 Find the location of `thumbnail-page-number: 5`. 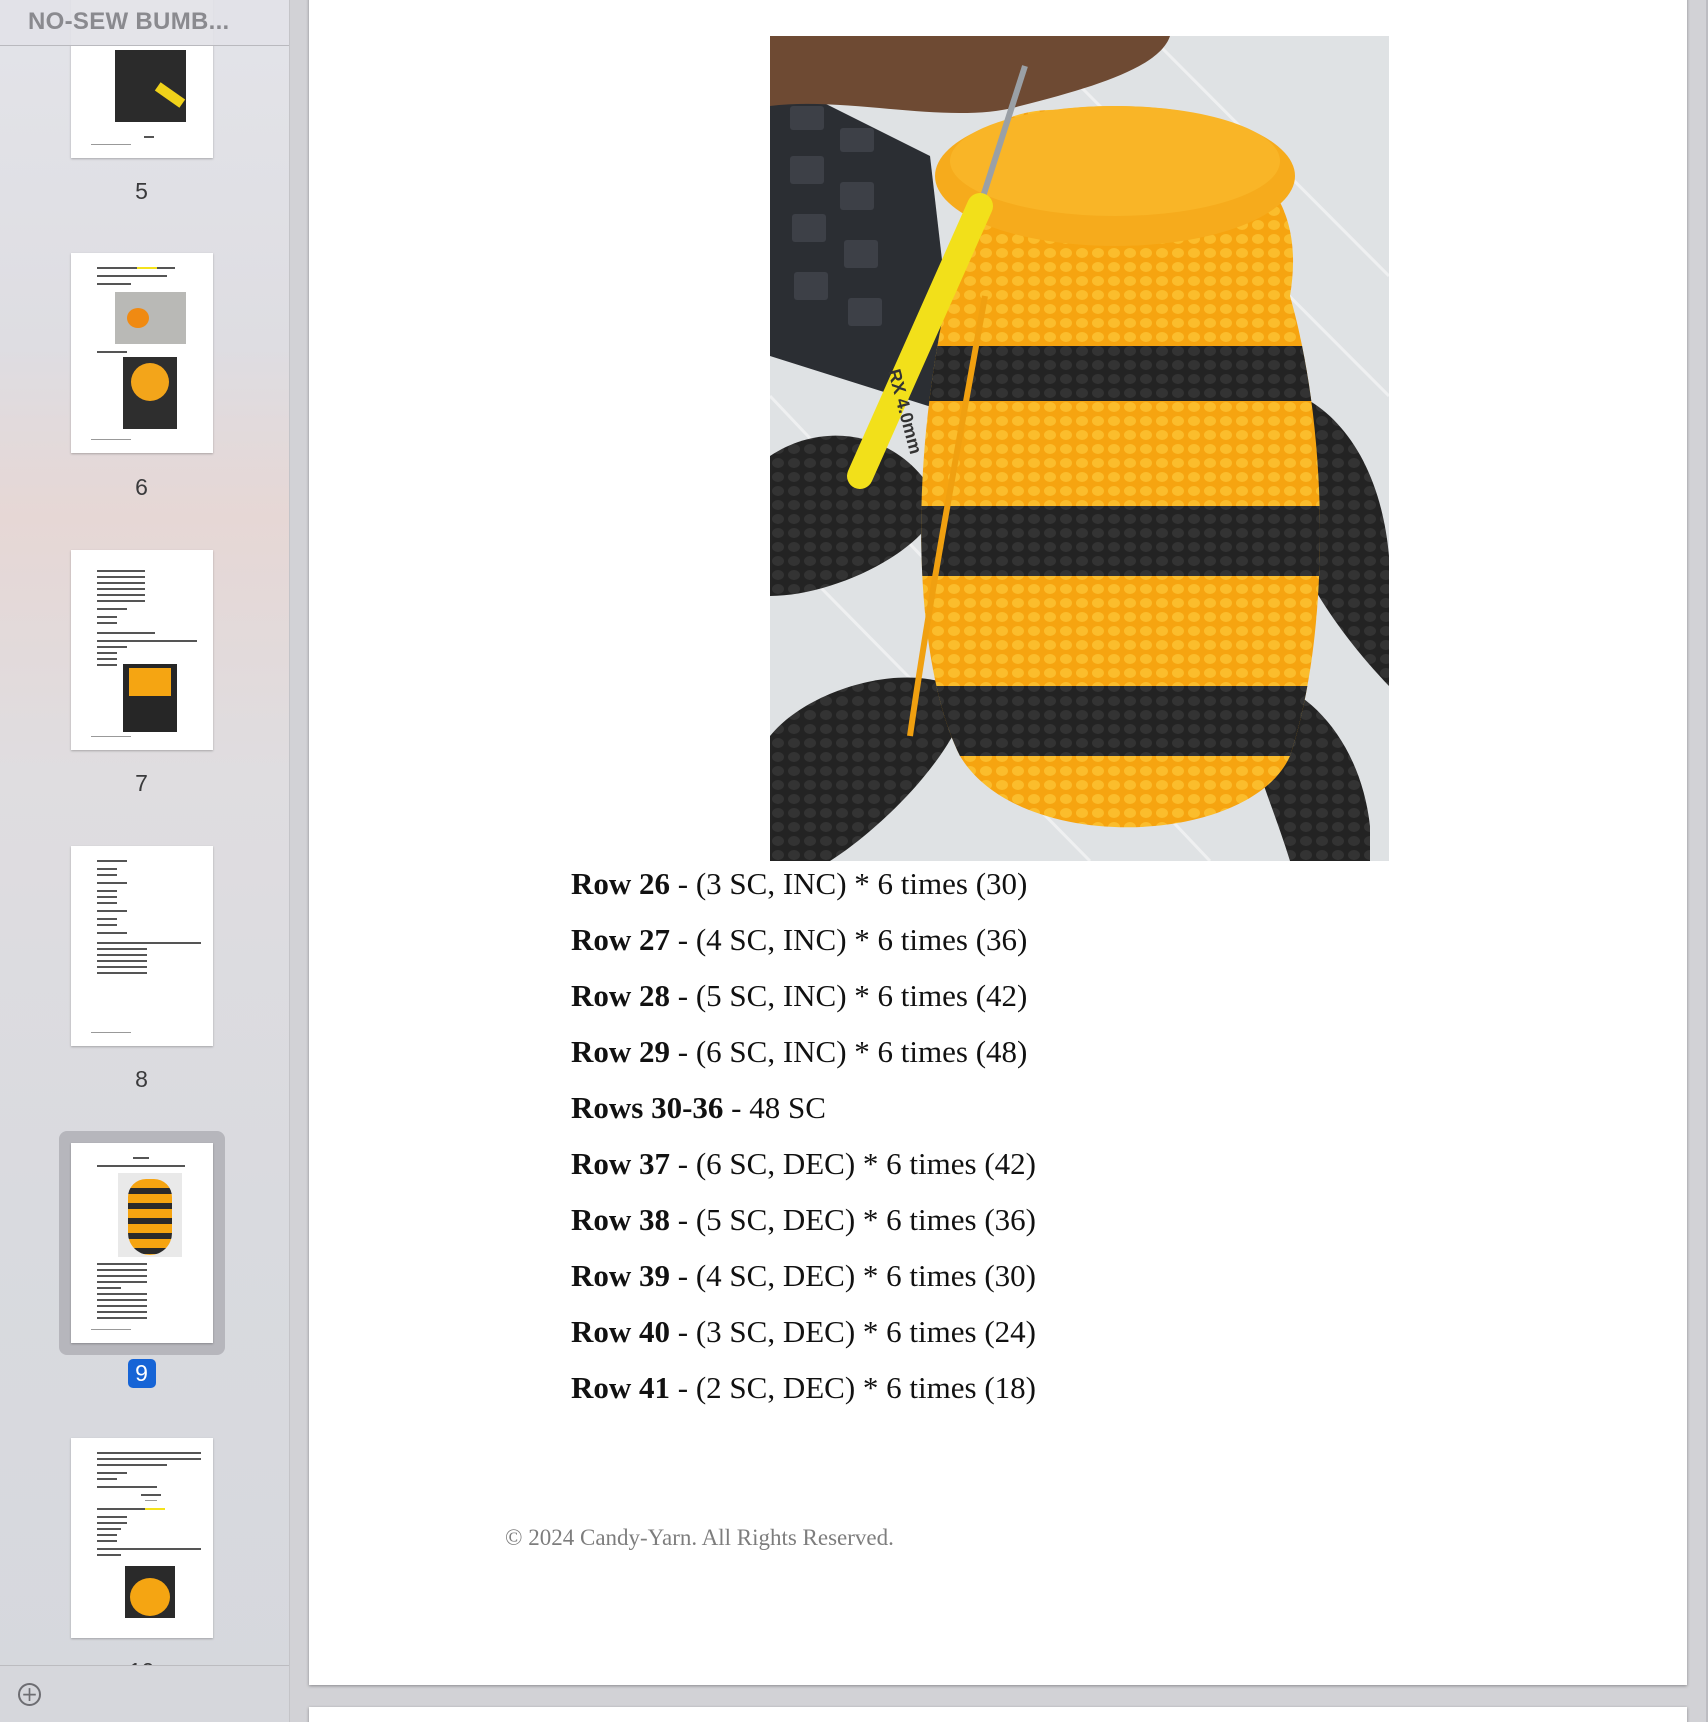

thumbnail-page-number: 5 is located at coordinates (141, 191).